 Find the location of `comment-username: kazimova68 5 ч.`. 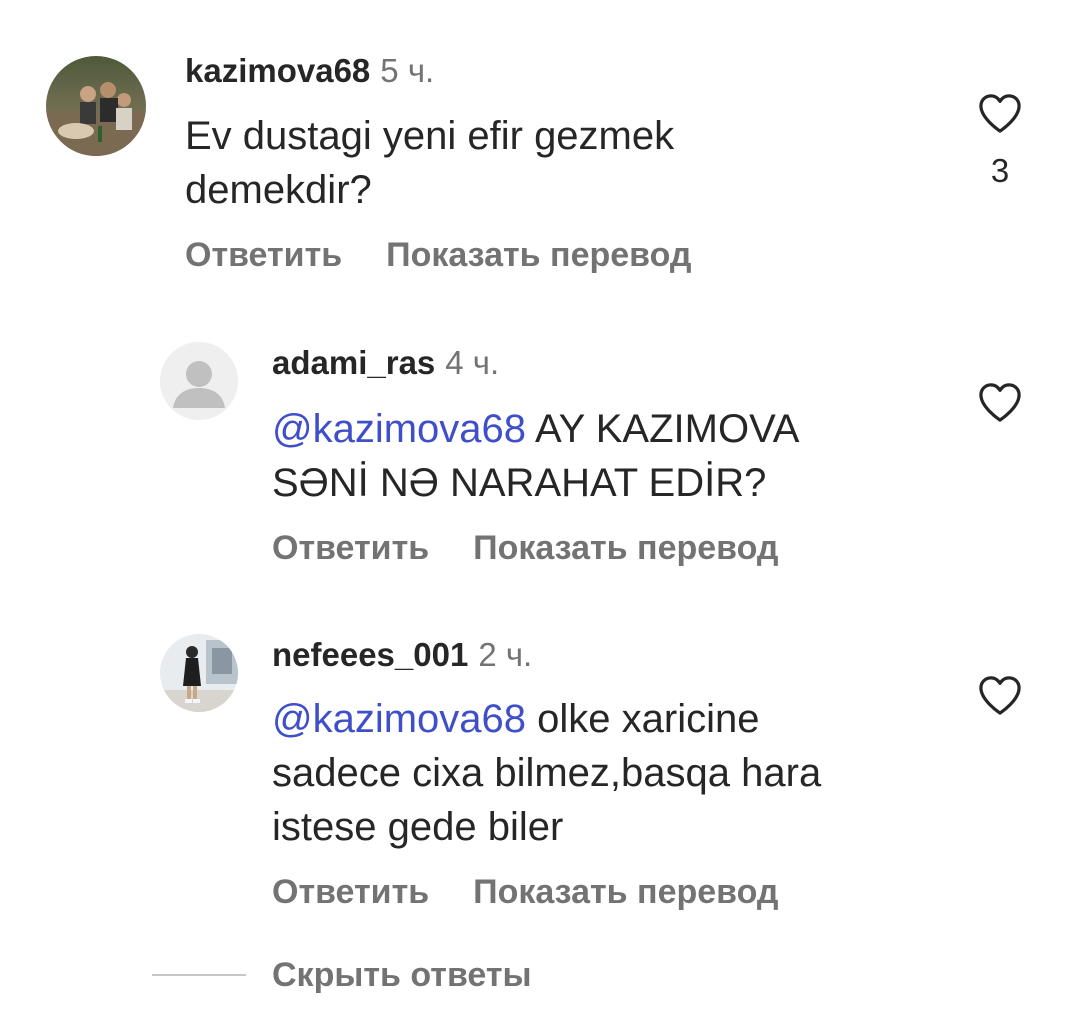

comment-username: kazimova68 5 ч. is located at coordinates (309, 71).